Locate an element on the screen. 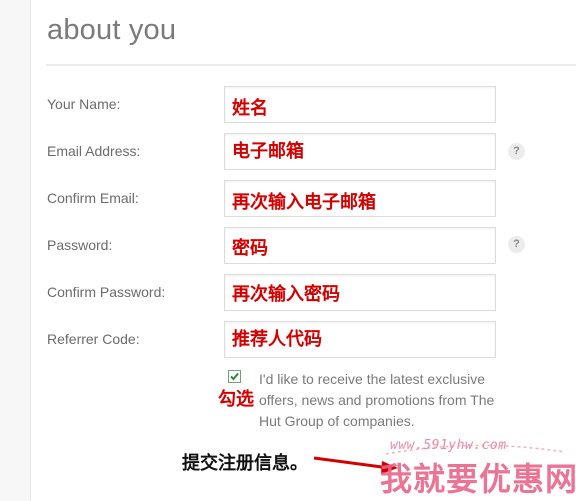 The height and width of the screenshot is (501, 576). referrer-code-annotation: 推荐人代码 is located at coordinates (277, 339).